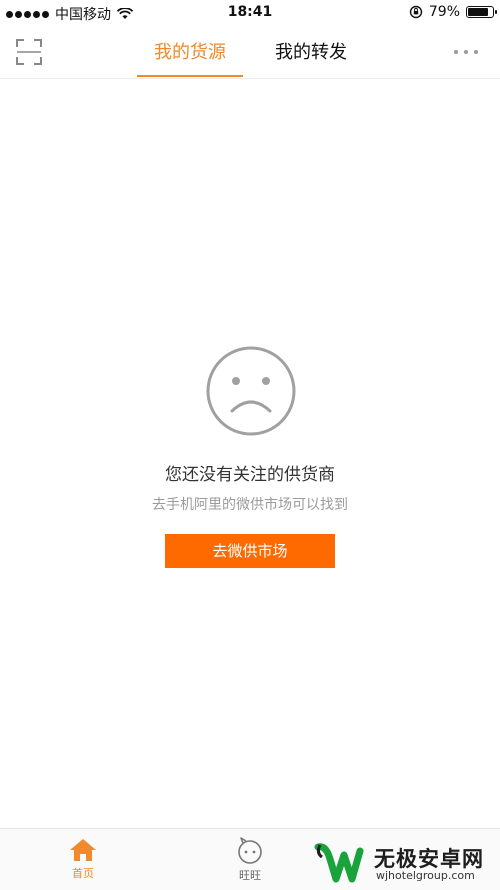 Image resolution: width=500 pixels, height=890 pixels. What do you see at coordinates (425, 875) in the screenshot?
I see `watermark-url: wjhotelgroup.com` at bounding box center [425, 875].